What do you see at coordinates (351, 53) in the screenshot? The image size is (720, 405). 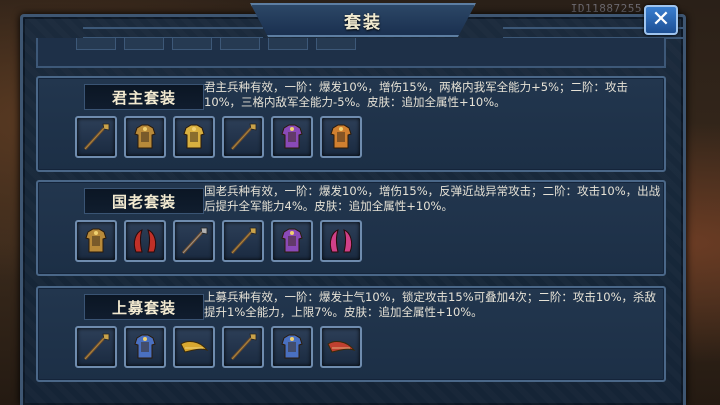 I see `set-card-partial` at bounding box center [351, 53].